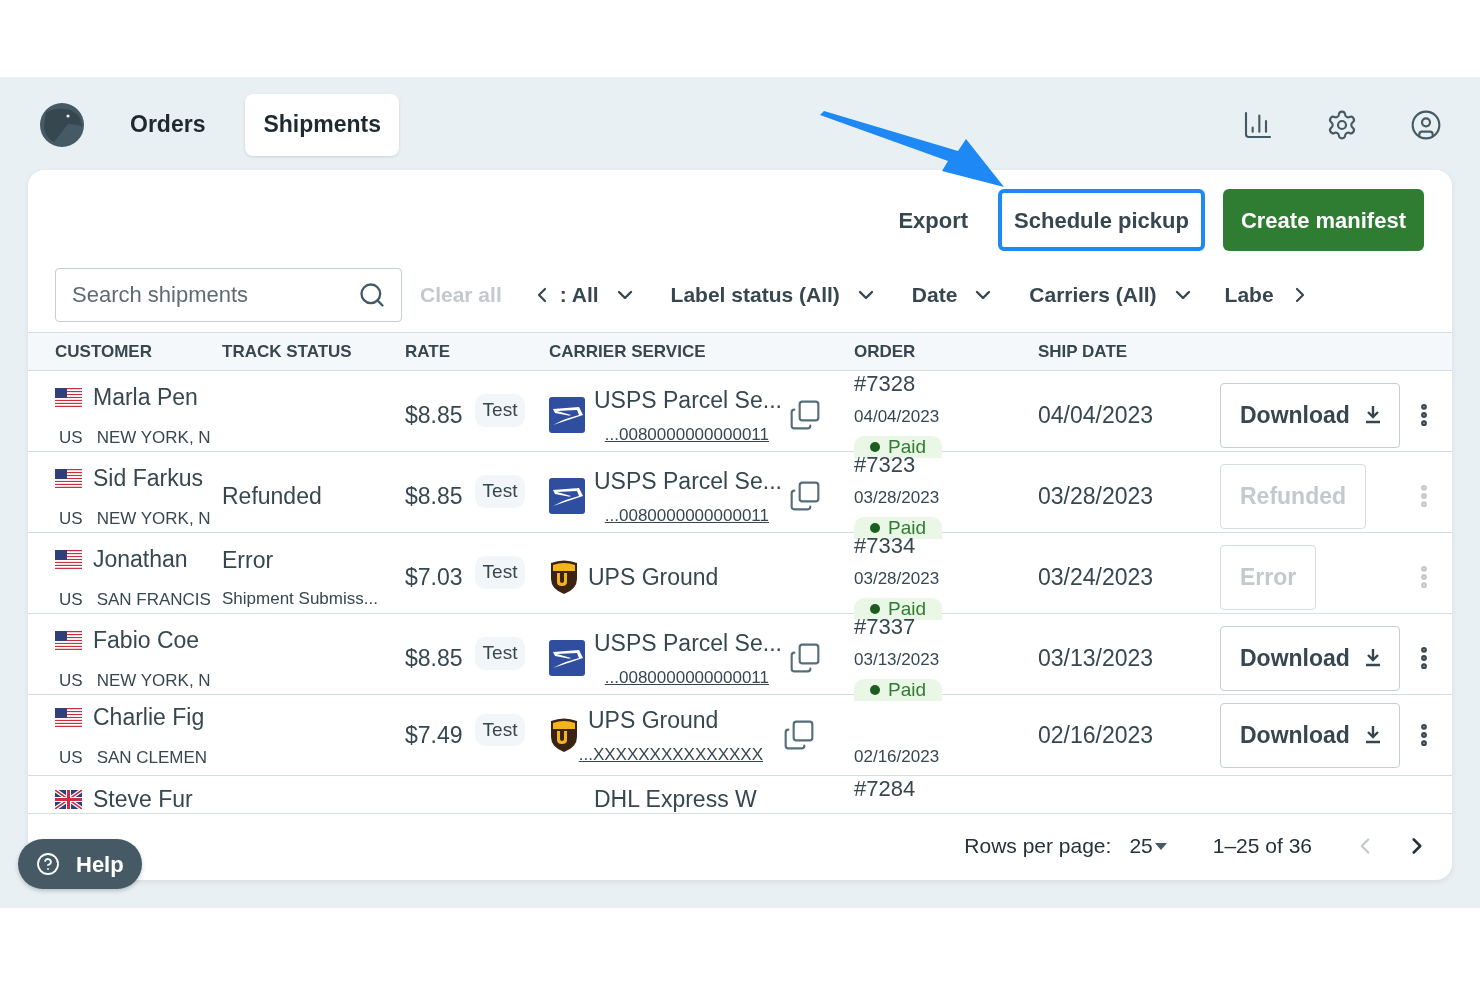 The image size is (1480, 987). I want to click on customer-name: Marla Pen, so click(145, 398).